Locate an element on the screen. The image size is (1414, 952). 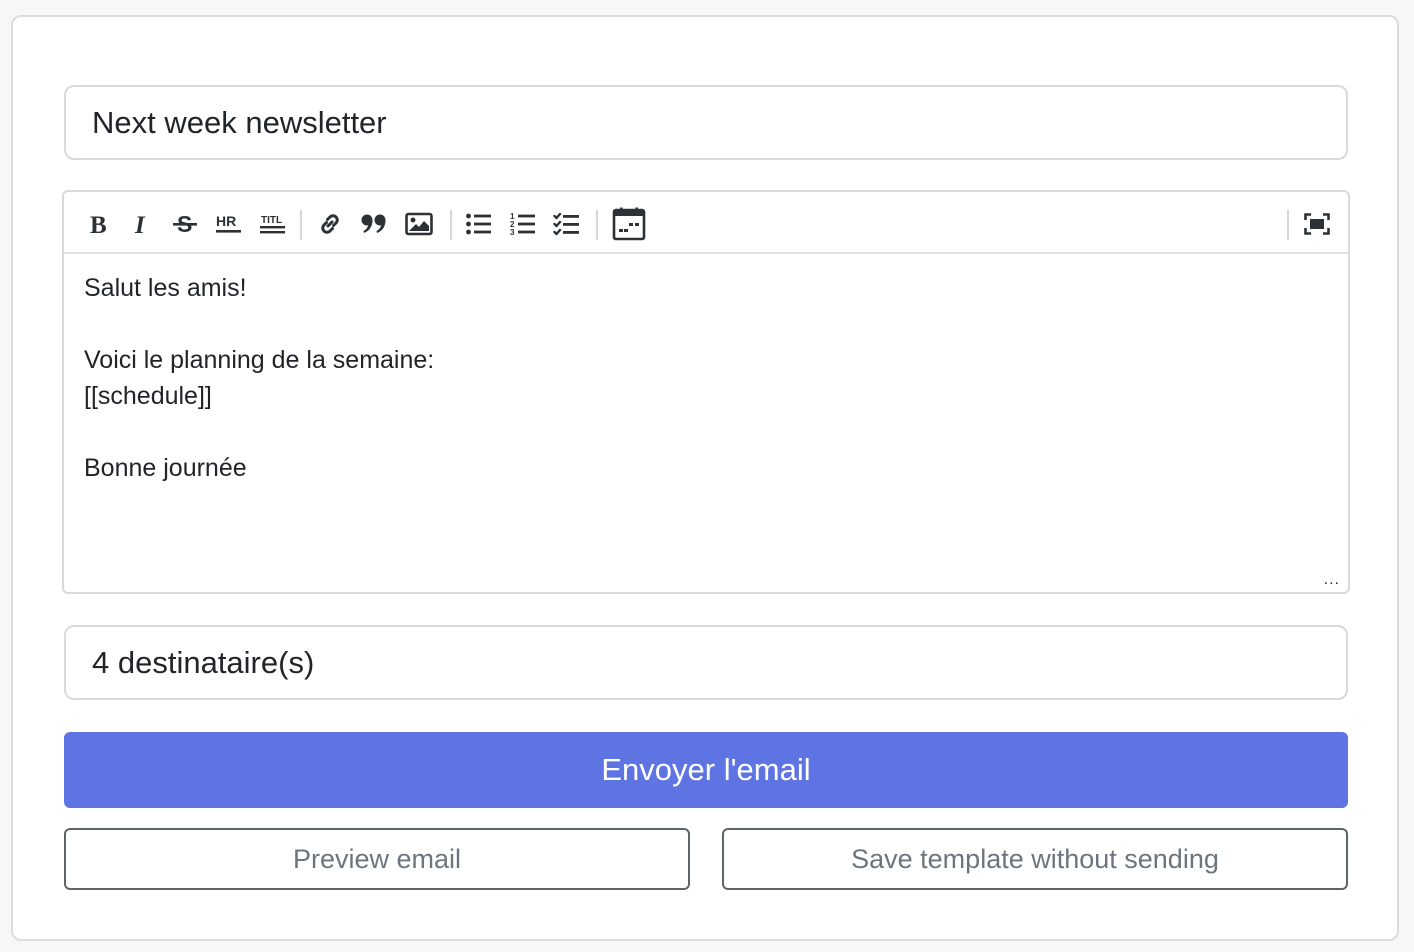
subject-input is located at coordinates (706, 122).